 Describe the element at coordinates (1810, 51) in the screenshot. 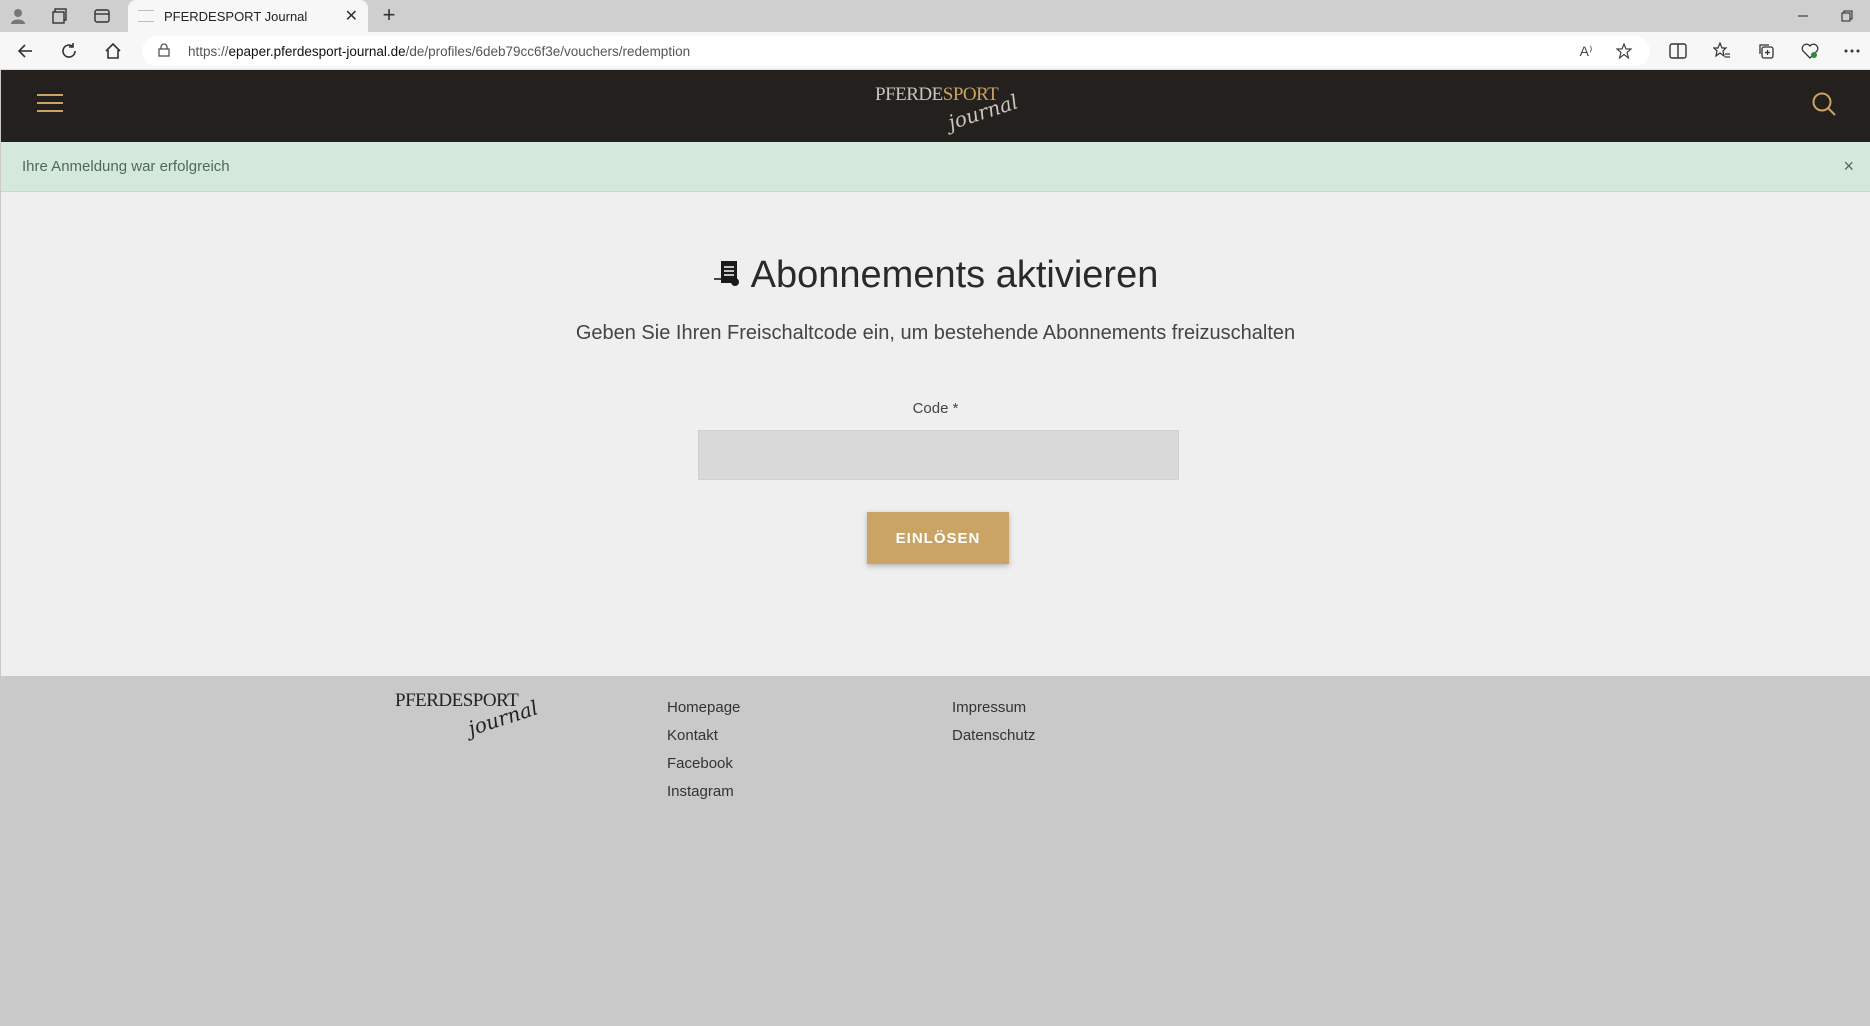

I see `browser-essentials-icon` at that location.